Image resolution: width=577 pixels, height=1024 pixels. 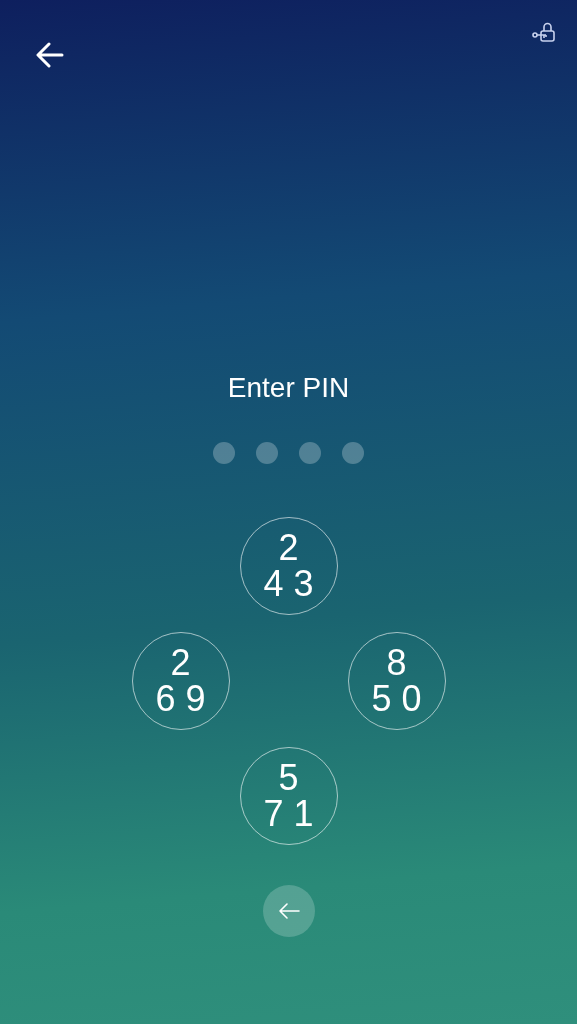 What do you see at coordinates (288, 388) in the screenshot?
I see `title: Enter PIN` at bounding box center [288, 388].